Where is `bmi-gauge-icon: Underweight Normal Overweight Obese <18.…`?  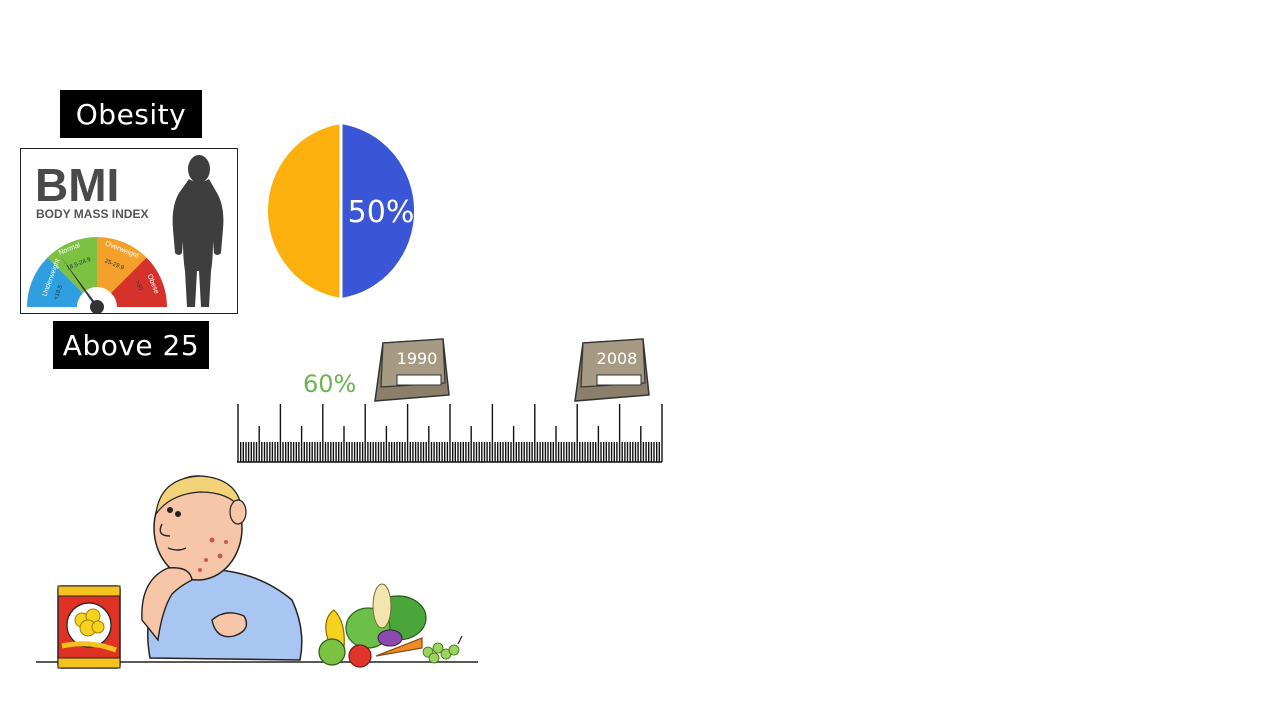
bmi-gauge-icon: Underweight Normal Overweight Obese <18.… is located at coordinates (97, 275).